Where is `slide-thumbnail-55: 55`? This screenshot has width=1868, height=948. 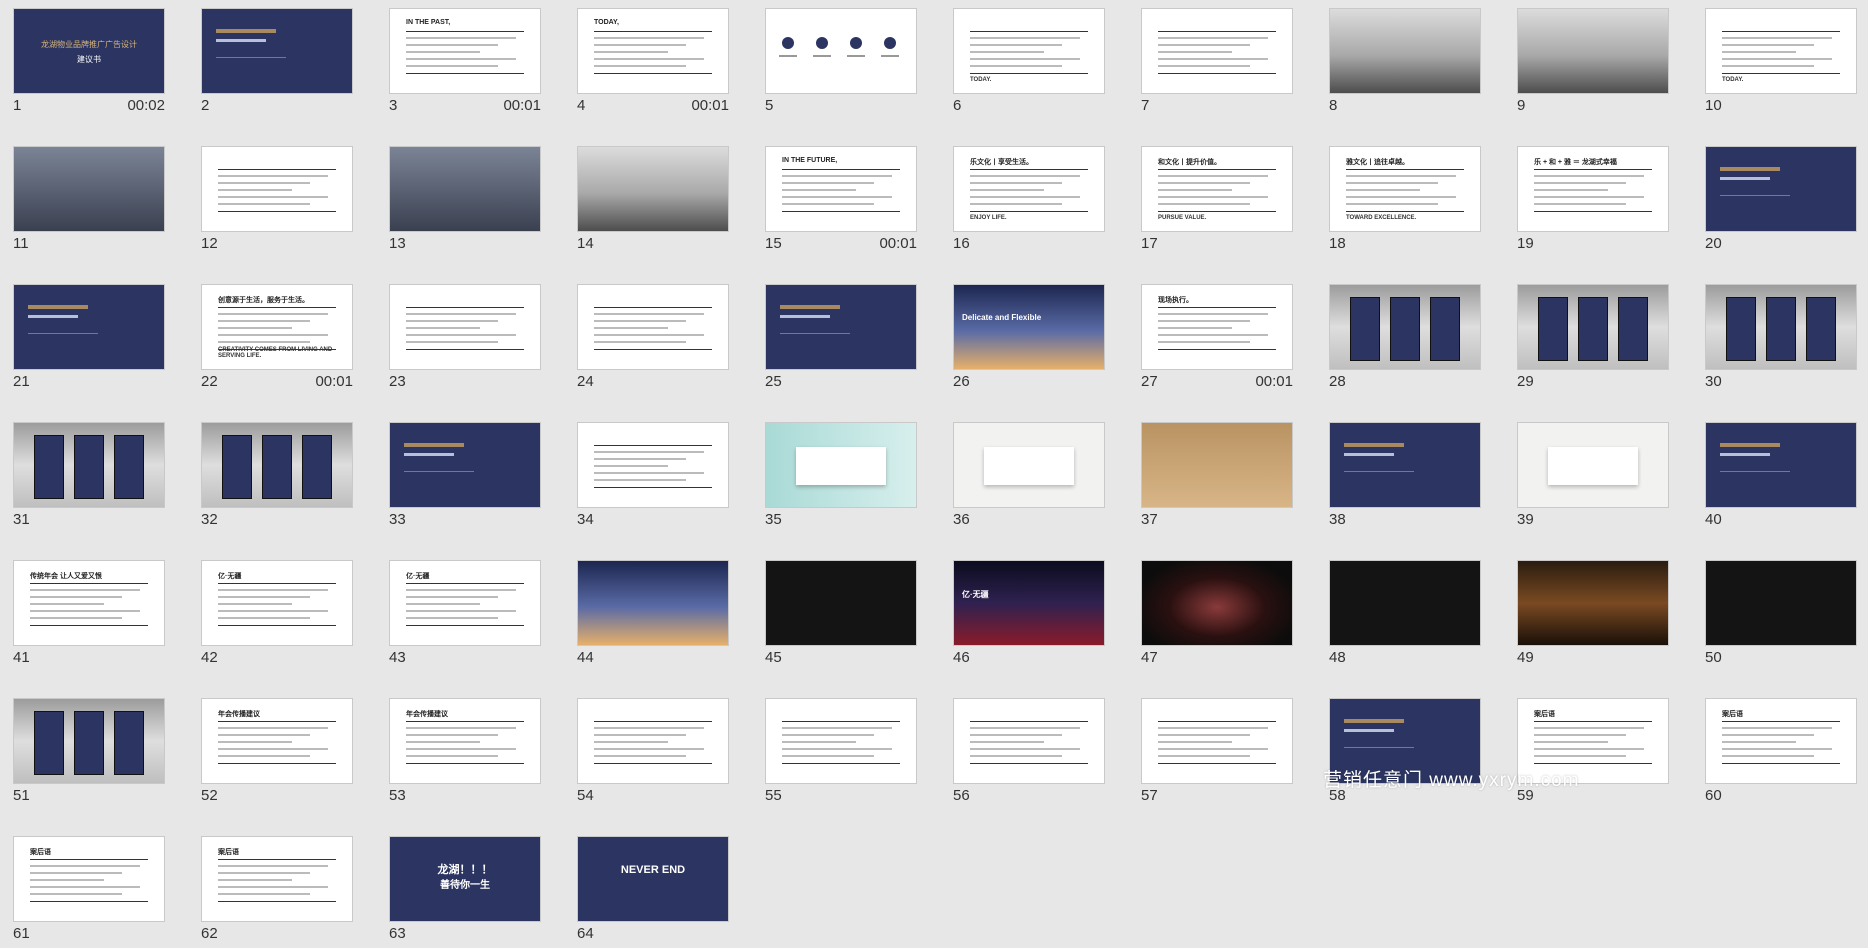
slide-thumbnail-55: 55 is located at coordinates (841, 751).